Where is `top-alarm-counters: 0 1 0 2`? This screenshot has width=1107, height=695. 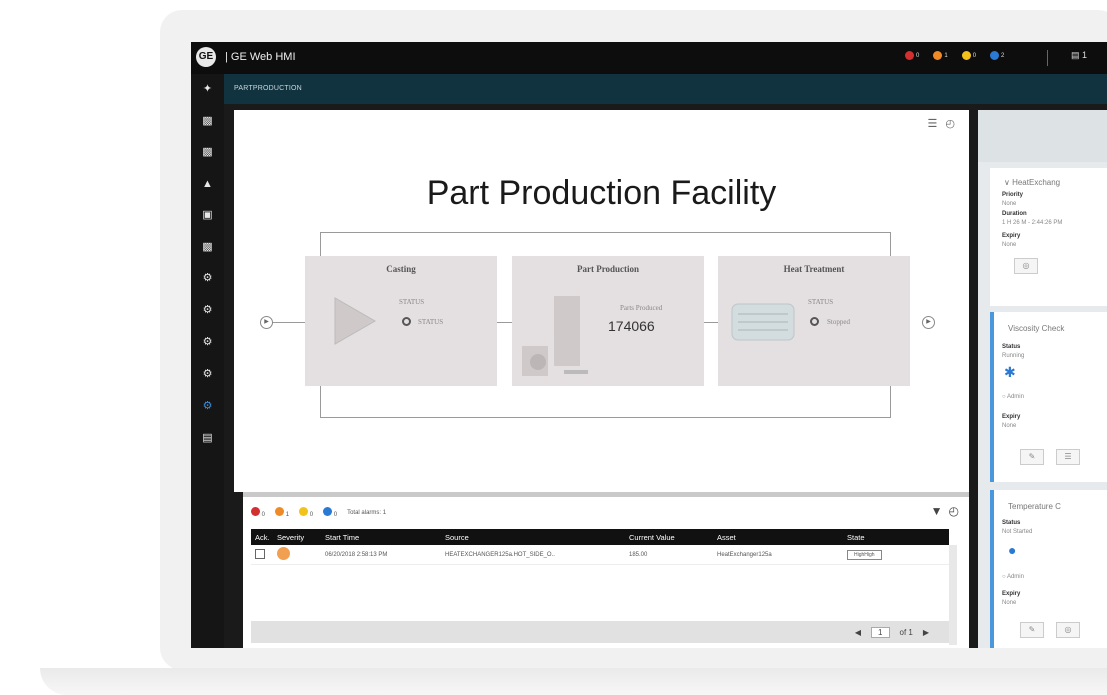 top-alarm-counters: 0 1 0 2 is located at coordinates (957, 55).